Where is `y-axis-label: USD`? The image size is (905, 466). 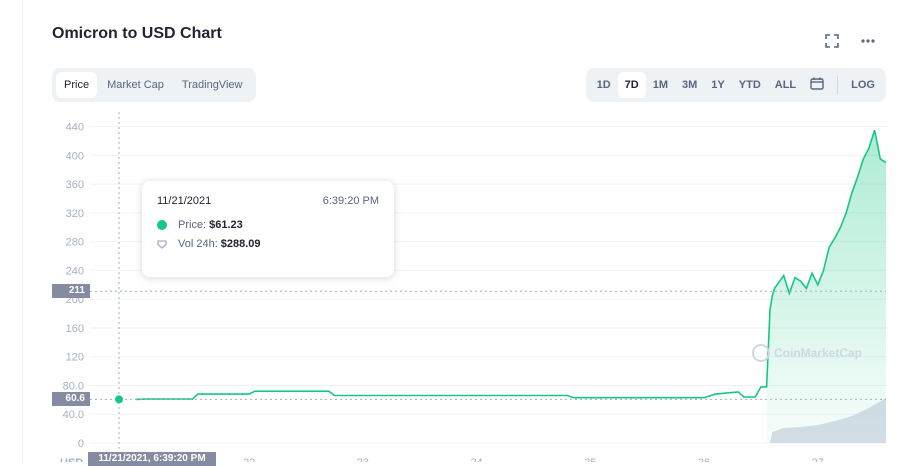 y-axis-label: USD is located at coordinates (71, 459).